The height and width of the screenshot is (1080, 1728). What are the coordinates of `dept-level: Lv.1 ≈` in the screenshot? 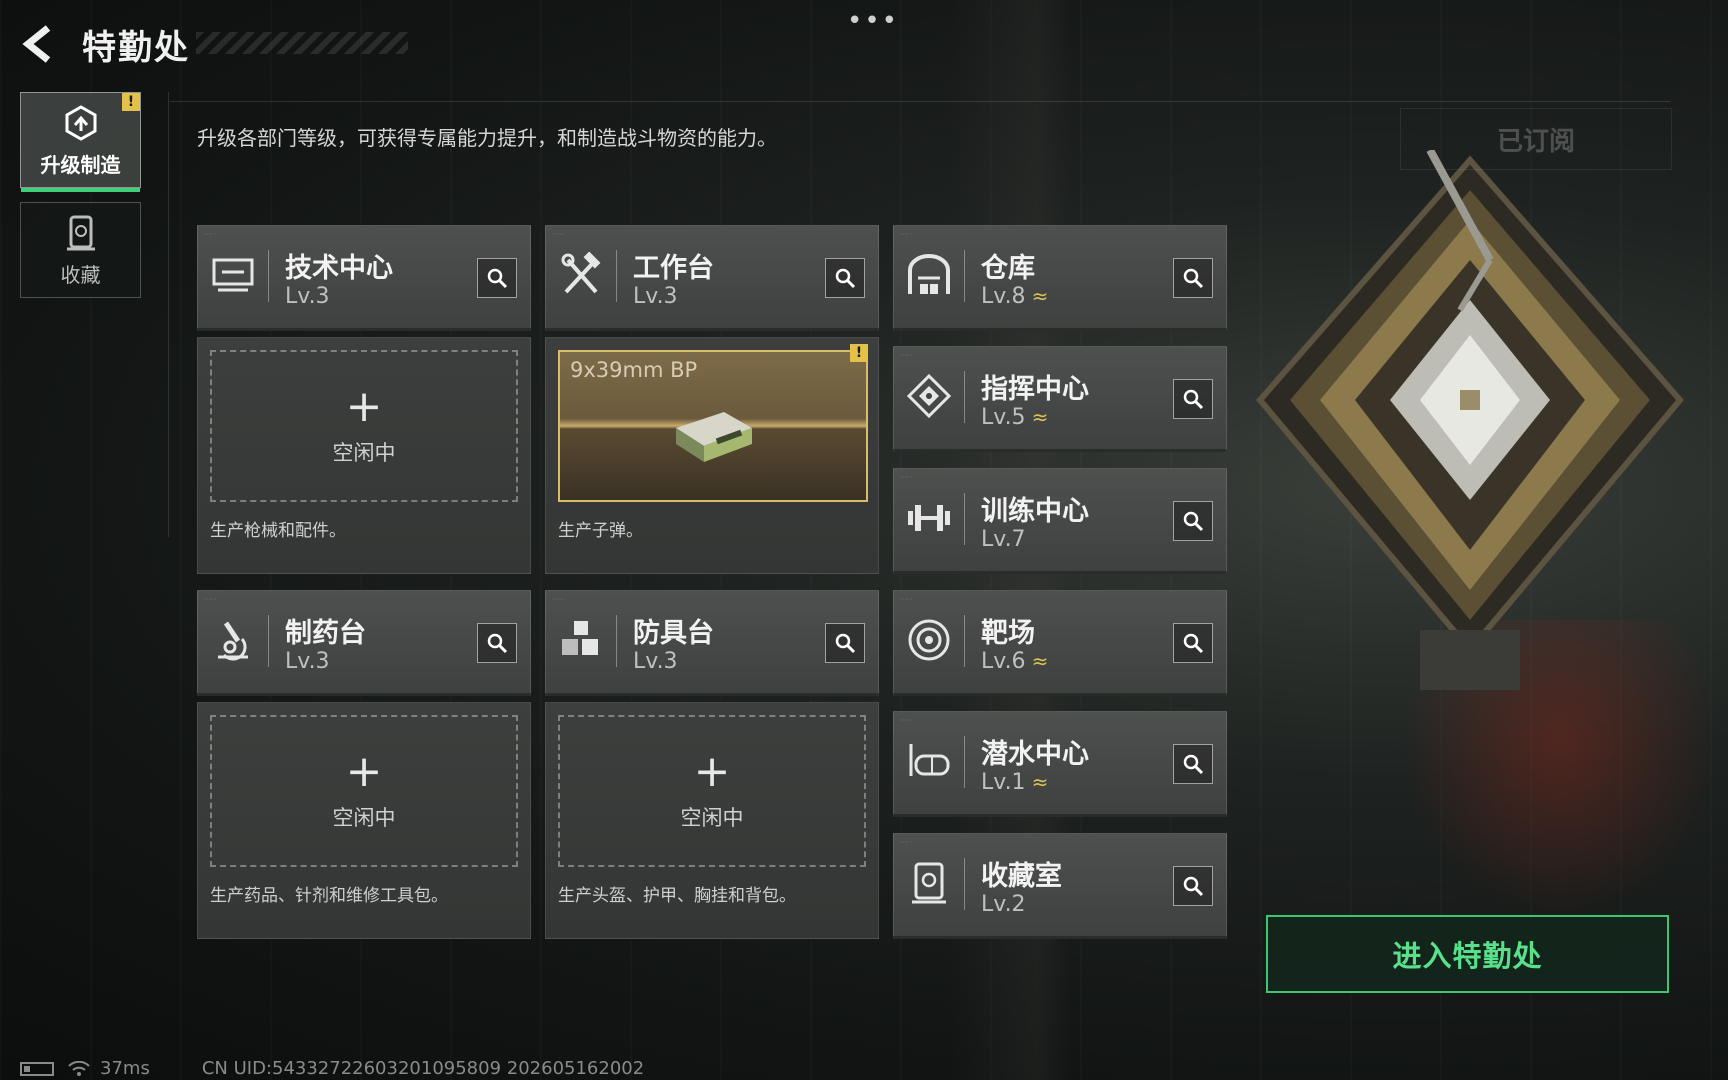 It's located at (1015, 782).